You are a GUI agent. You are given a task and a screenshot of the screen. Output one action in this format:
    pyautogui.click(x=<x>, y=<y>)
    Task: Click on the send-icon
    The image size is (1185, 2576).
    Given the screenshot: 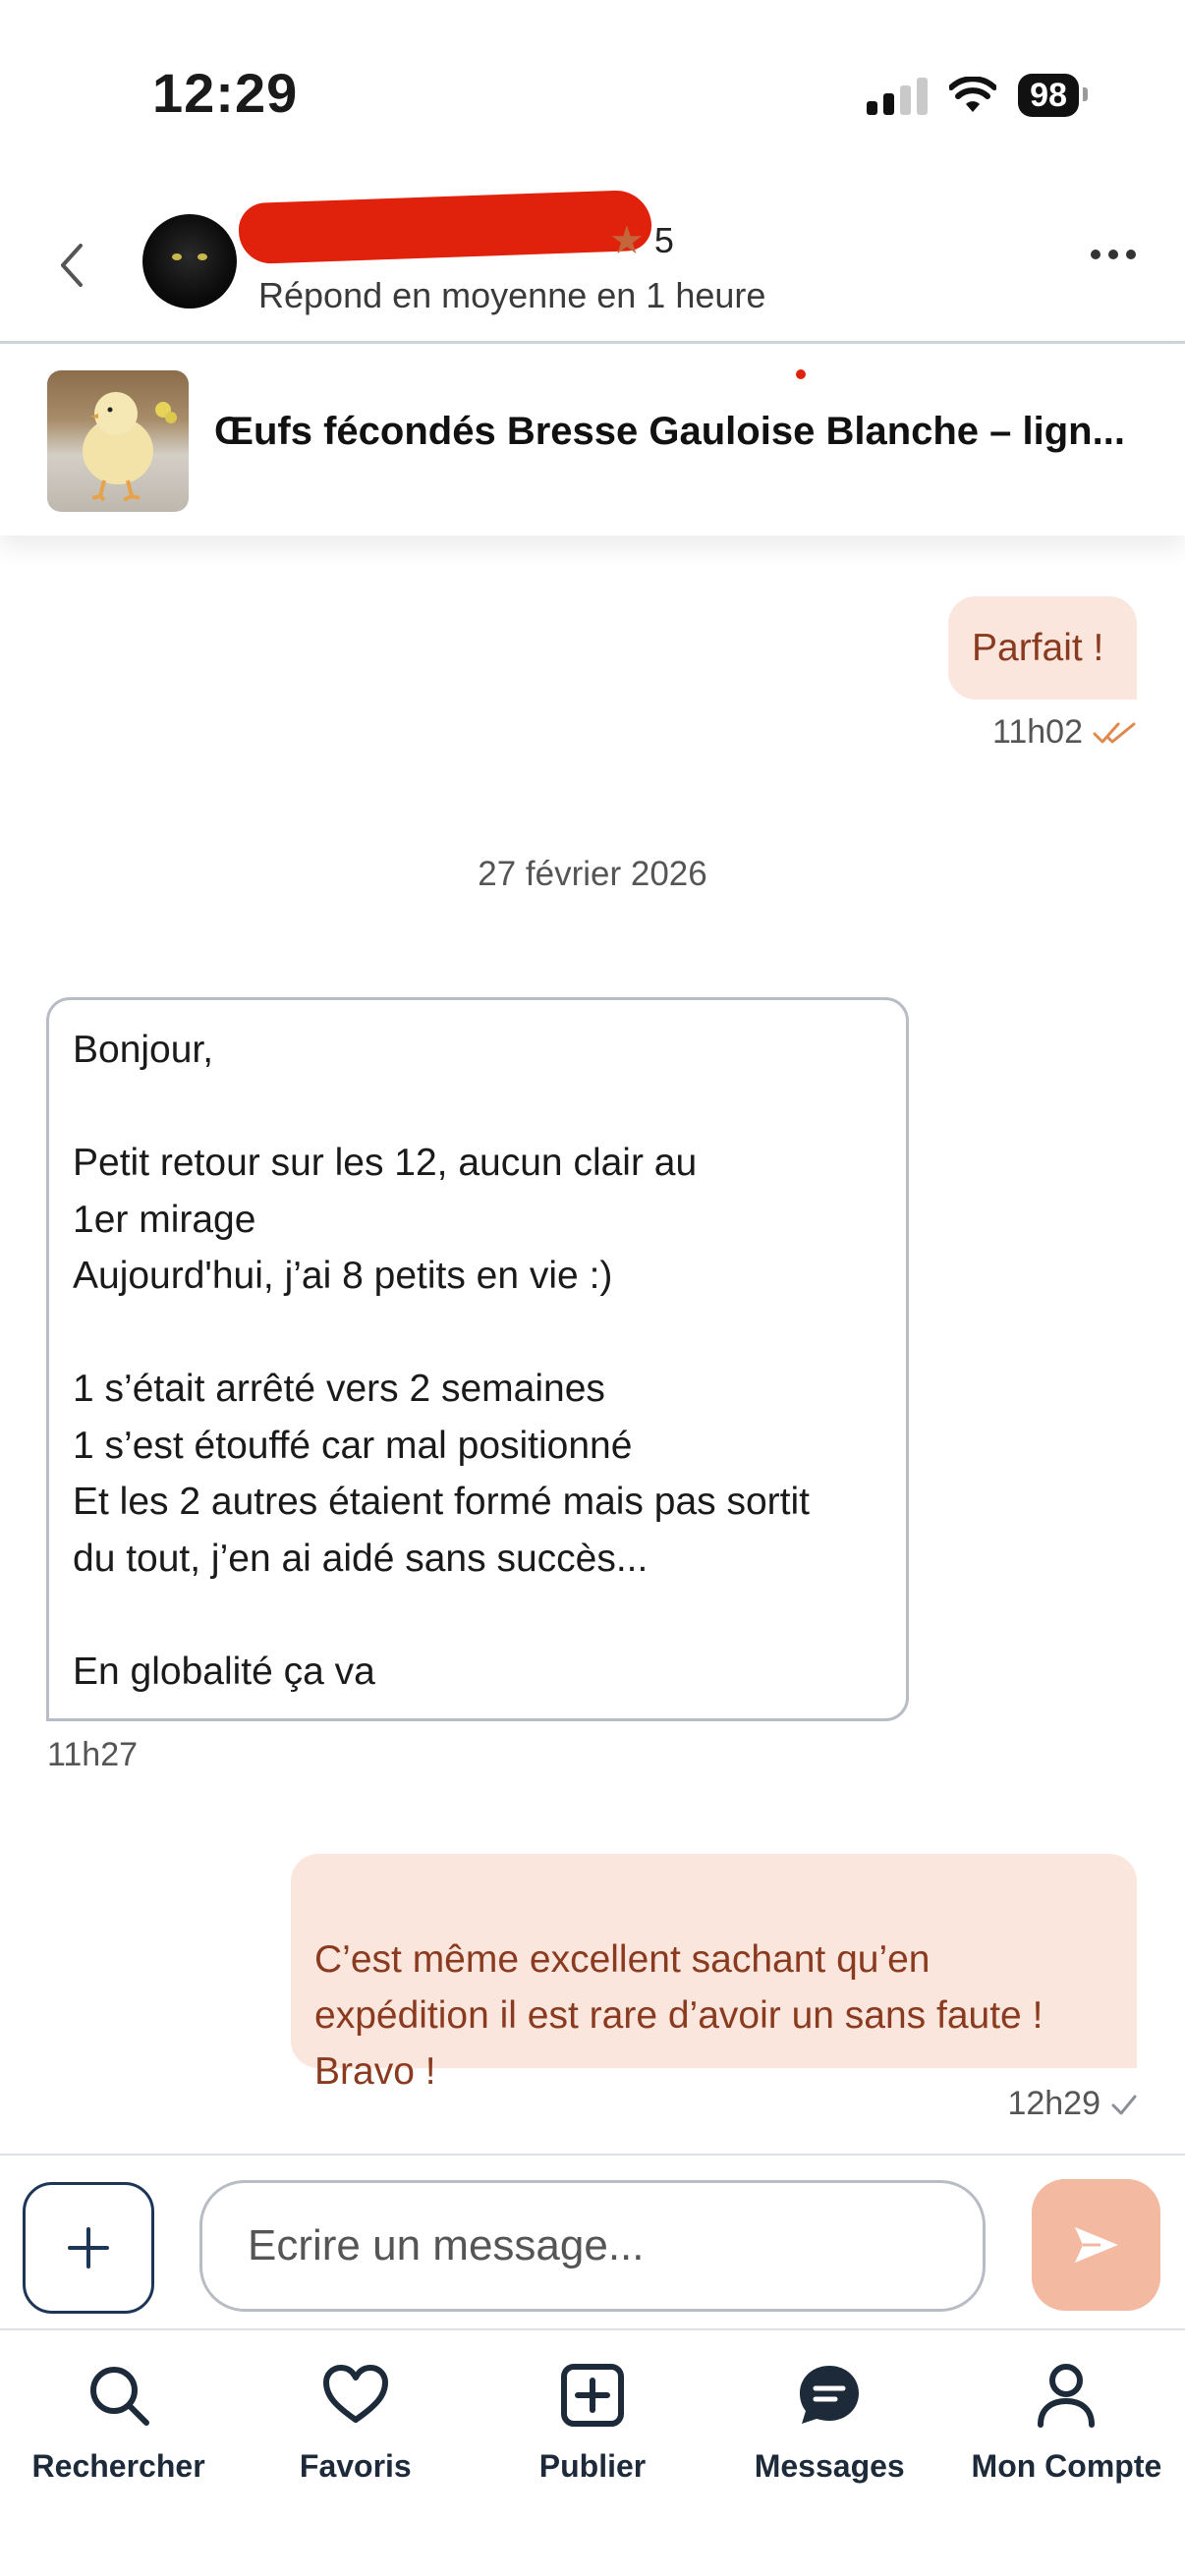 What is the action you would take?
    pyautogui.click(x=1096, y=2245)
    